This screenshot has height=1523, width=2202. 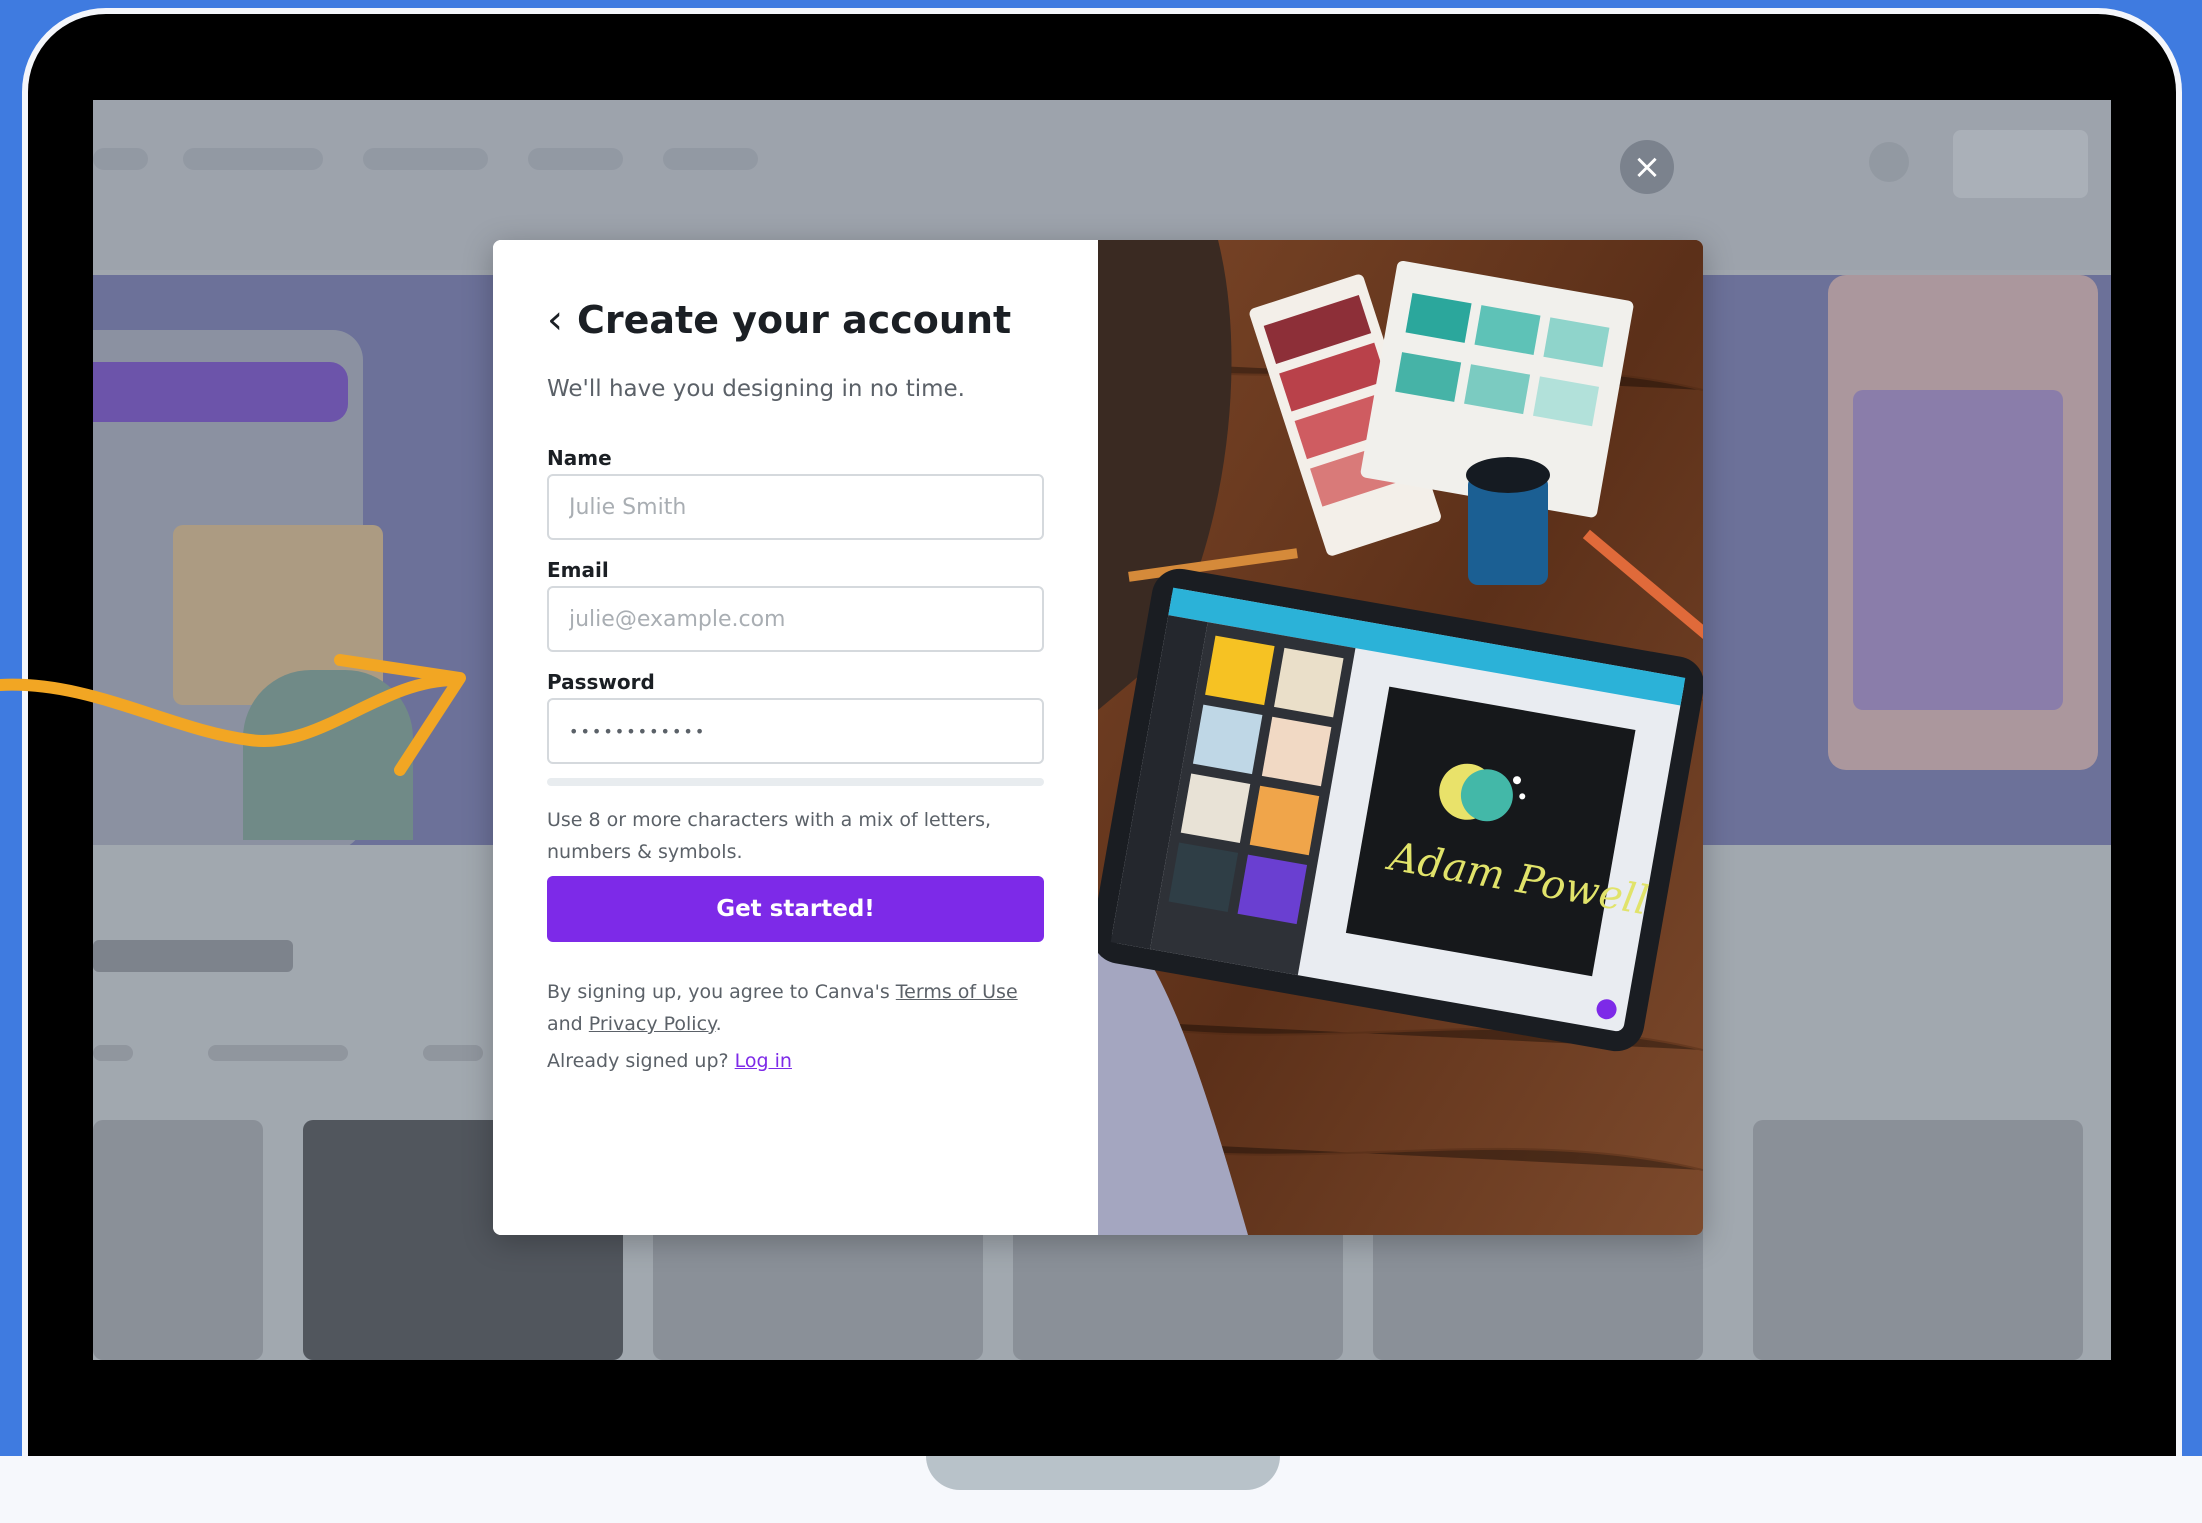 I want to click on modal-header: ‹ Create your account, so click(x=779, y=320).